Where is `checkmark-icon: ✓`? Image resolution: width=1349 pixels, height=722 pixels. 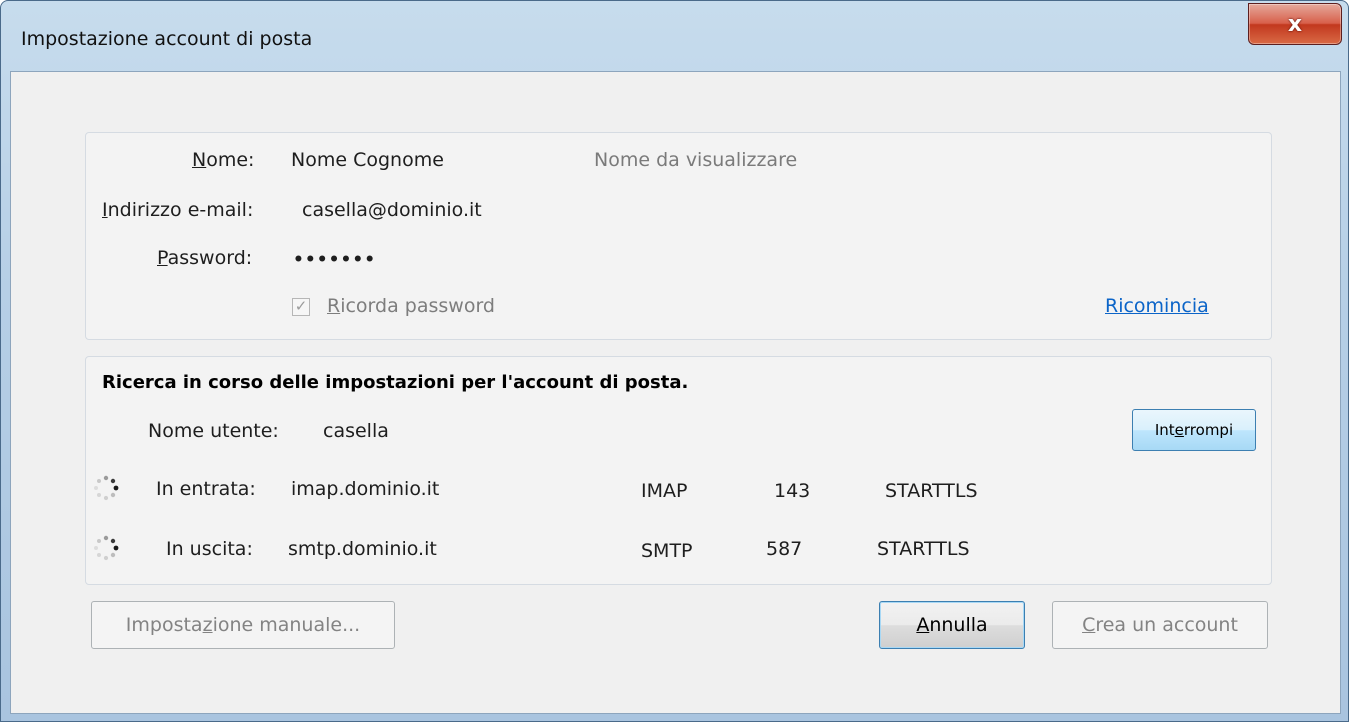
checkmark-icon: ✓ is located at coordinates (301, 306).